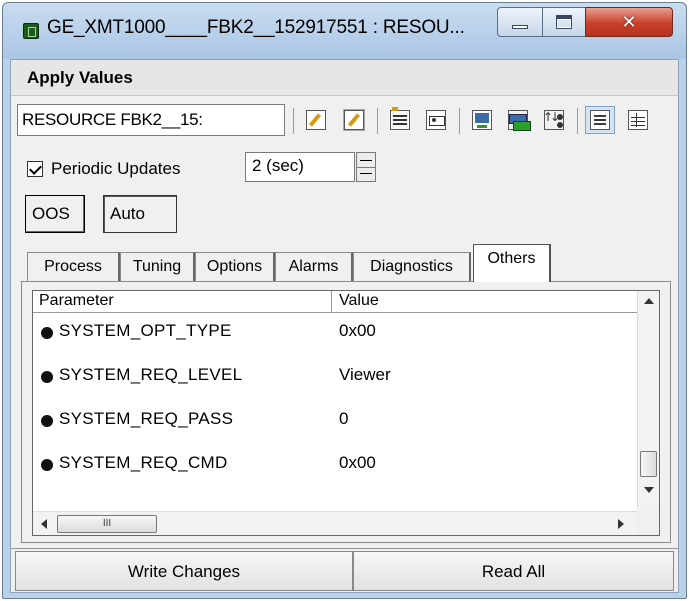 The height and width of the screenshot is (601, 689). I want to click on table-row: SYSTEM_REQ_LEVEL Viewer, so click(335, 379).